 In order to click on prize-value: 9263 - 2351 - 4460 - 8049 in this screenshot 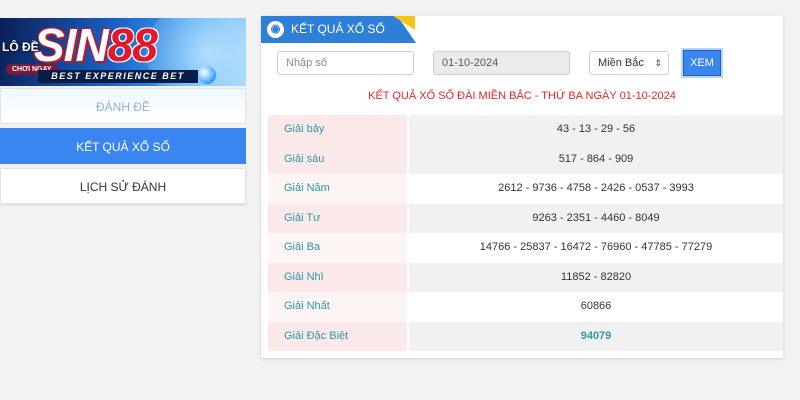, I will do `click(596, 218)`.